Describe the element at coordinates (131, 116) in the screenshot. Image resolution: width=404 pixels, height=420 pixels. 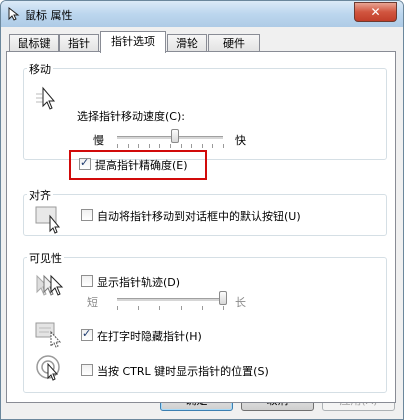
I see `speed-label: 选择指针移动速度(C):` at that location.